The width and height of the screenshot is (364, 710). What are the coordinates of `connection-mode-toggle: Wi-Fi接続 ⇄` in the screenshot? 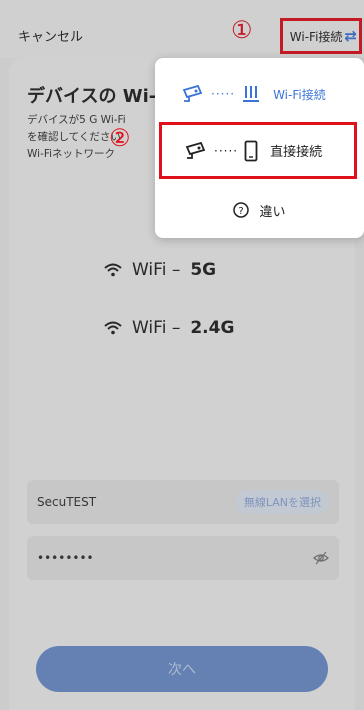 It's located at (321, 36).